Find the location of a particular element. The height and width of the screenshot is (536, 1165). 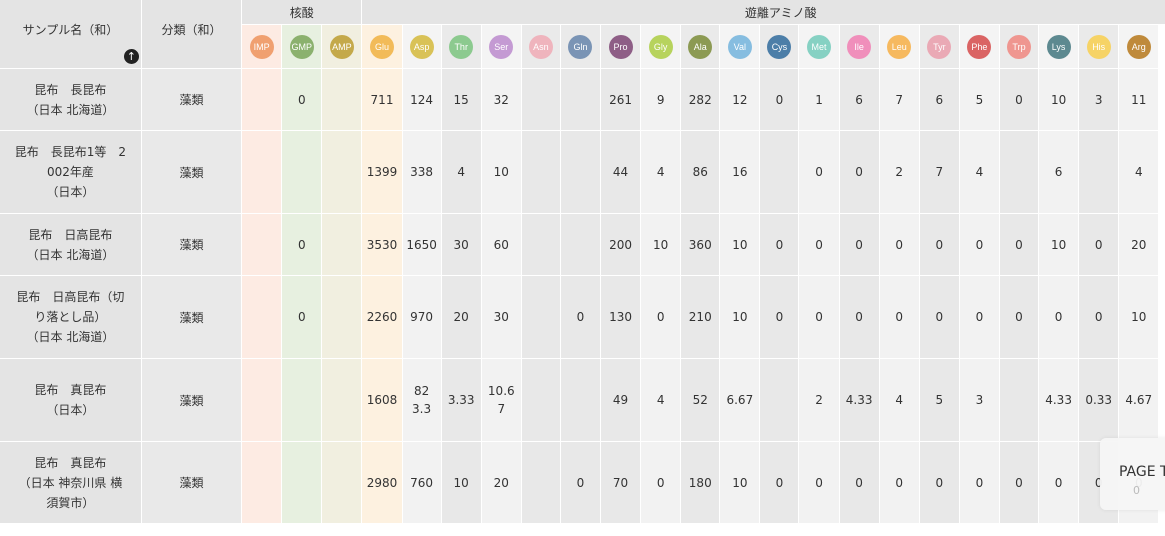

gmp-badge-icon: GMP is located at coordinates (301, 46).